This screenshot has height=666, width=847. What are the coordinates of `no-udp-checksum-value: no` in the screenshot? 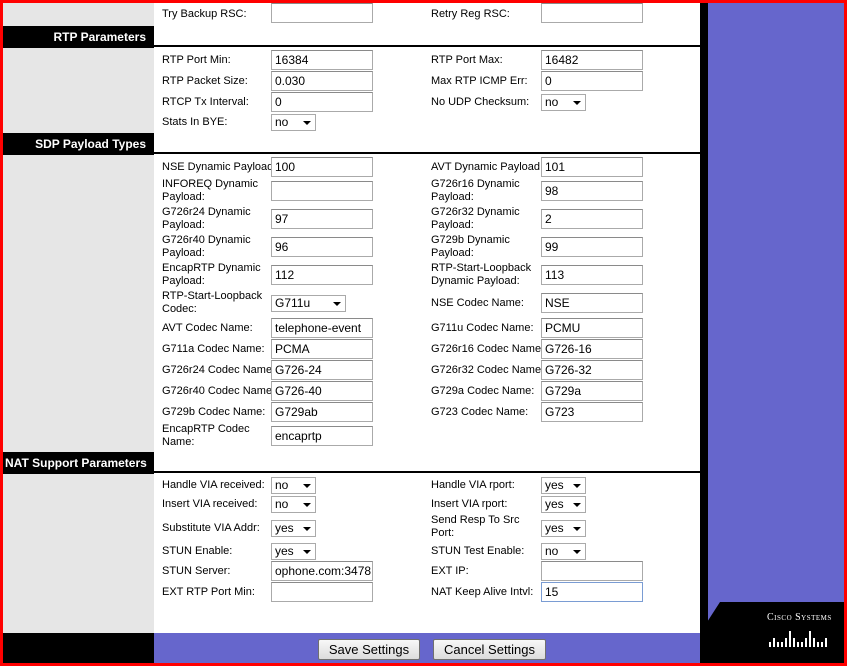 It's located at (552, 102).